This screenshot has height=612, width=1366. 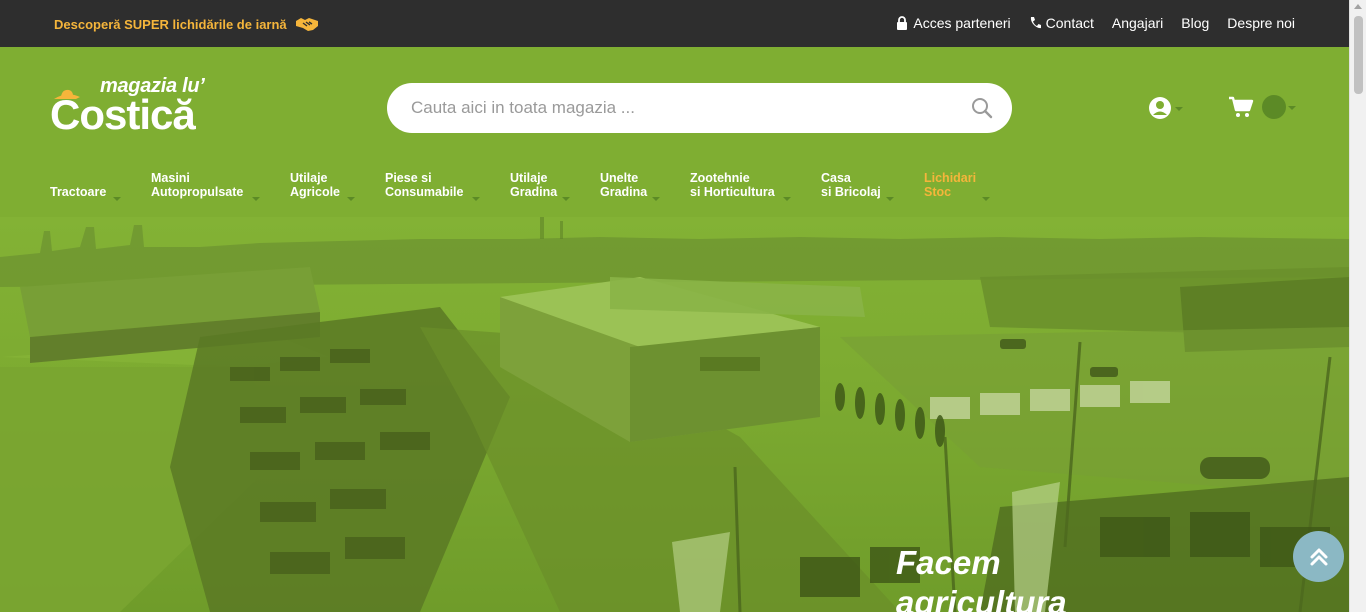 I want to click on nav-item-unelte-gradina: Unelte Gradina, so click(x=623, y=185).